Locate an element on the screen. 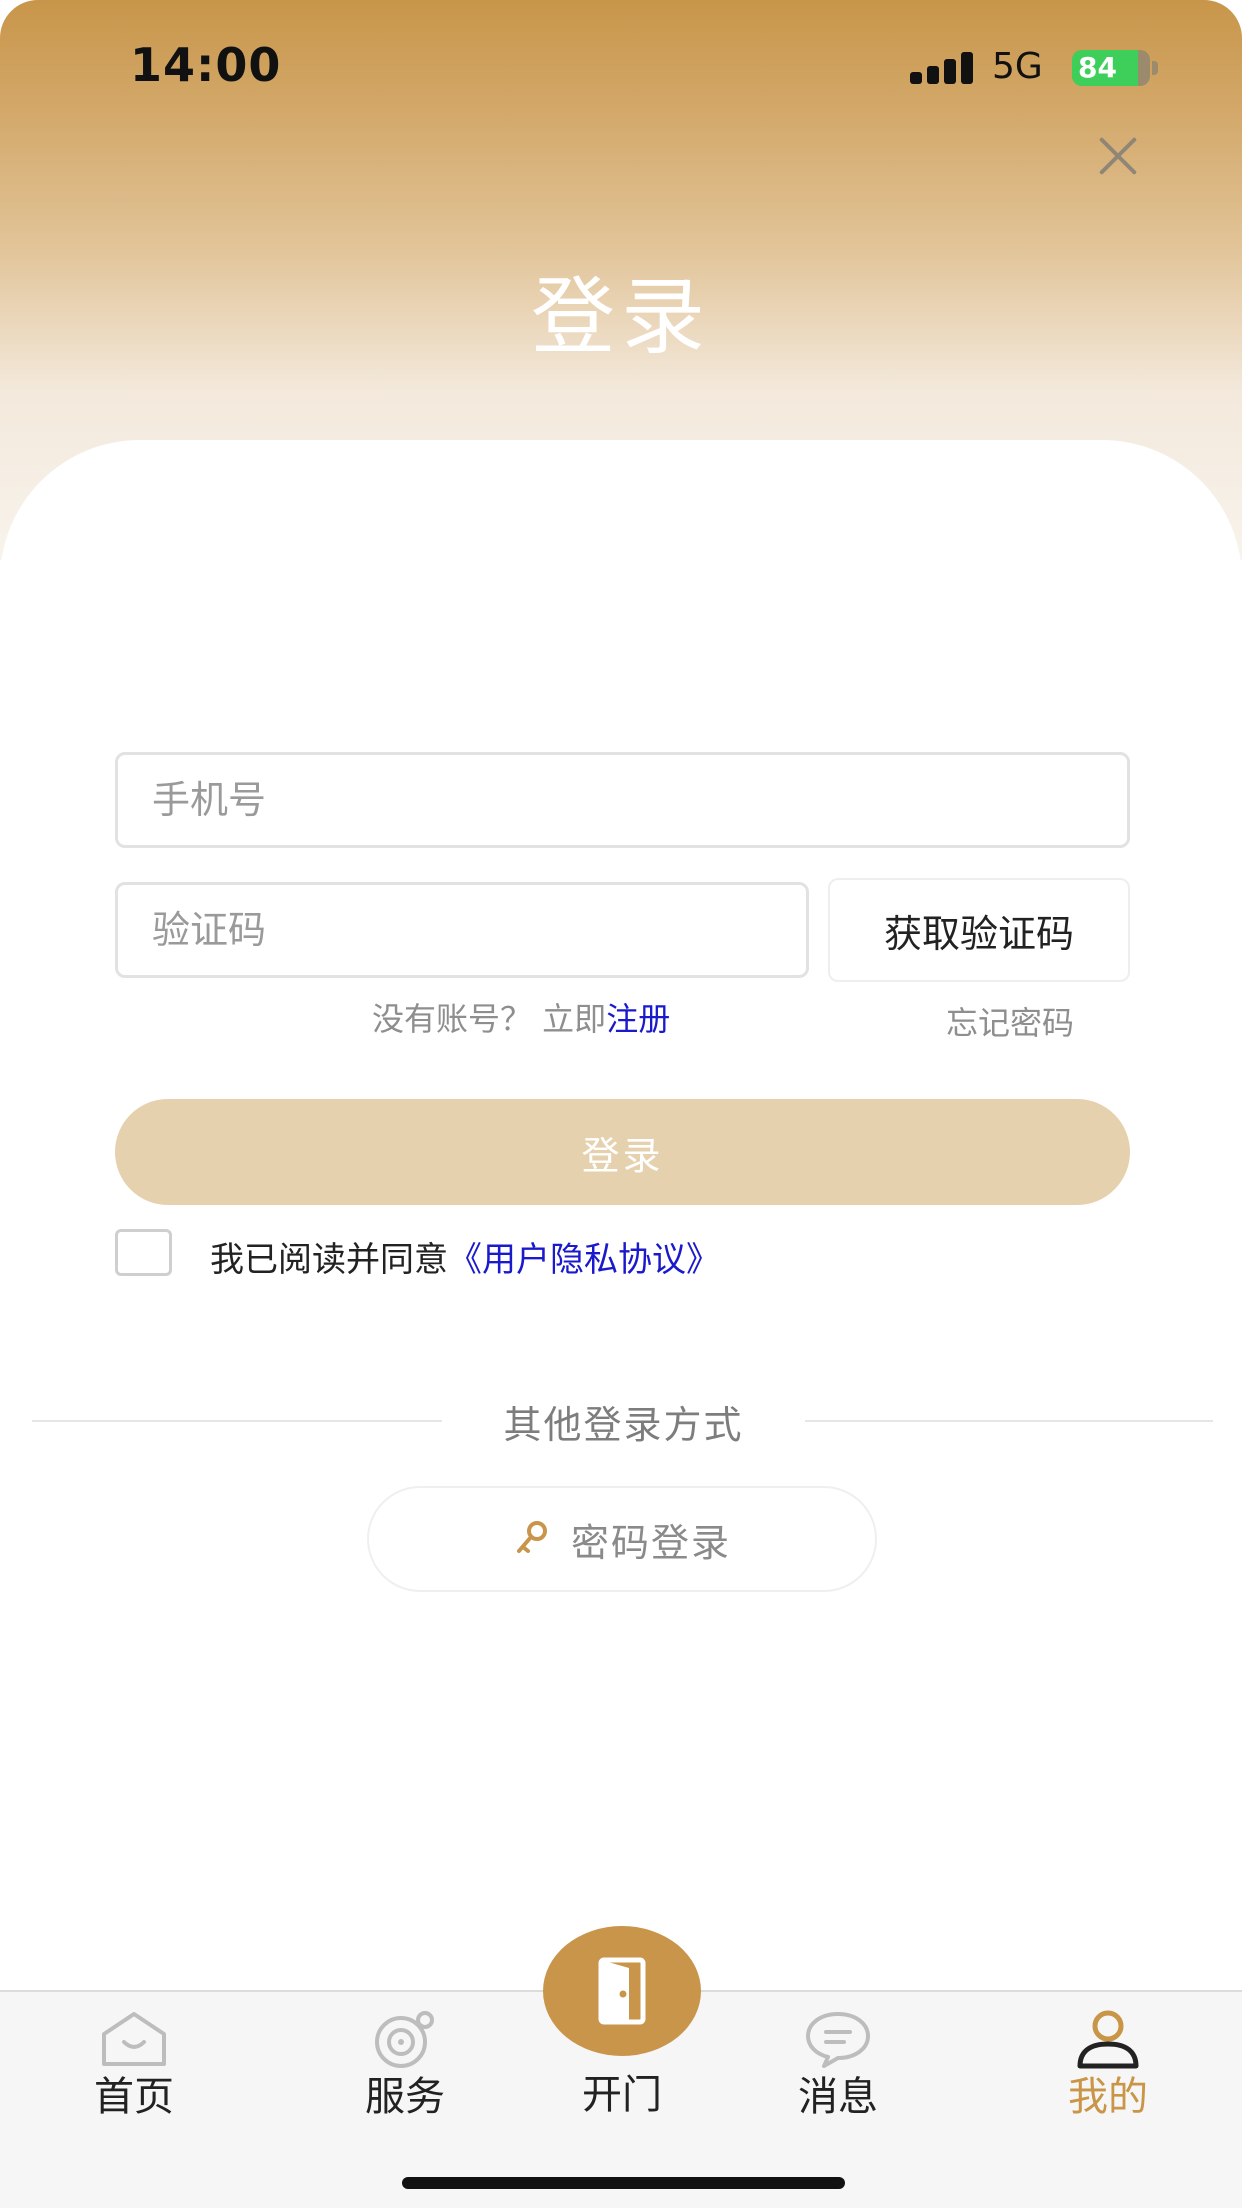 The width and height of the screenshot is (1242, 2208). tab-service-label: 服务 is located at coordinates (405, 2097).